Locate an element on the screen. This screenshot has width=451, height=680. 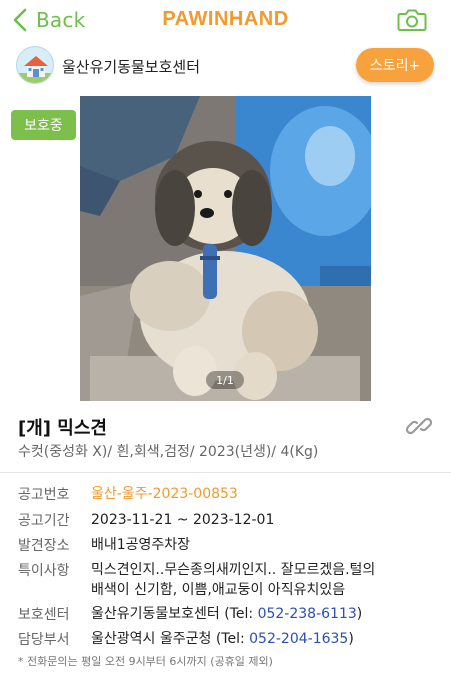
department-value: 울산광역시 울주군청 (Tel: 052-204-1635) is located at coordinates (261, 639).